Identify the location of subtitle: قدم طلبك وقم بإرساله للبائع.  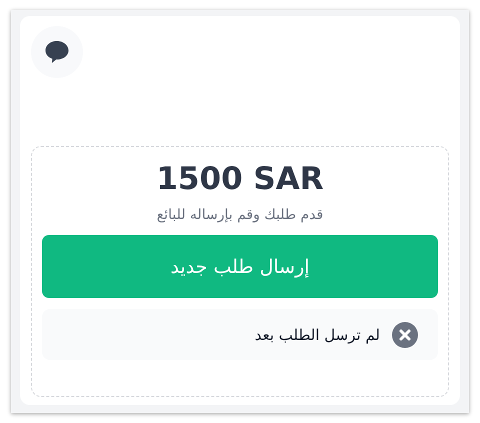
(240, 215).